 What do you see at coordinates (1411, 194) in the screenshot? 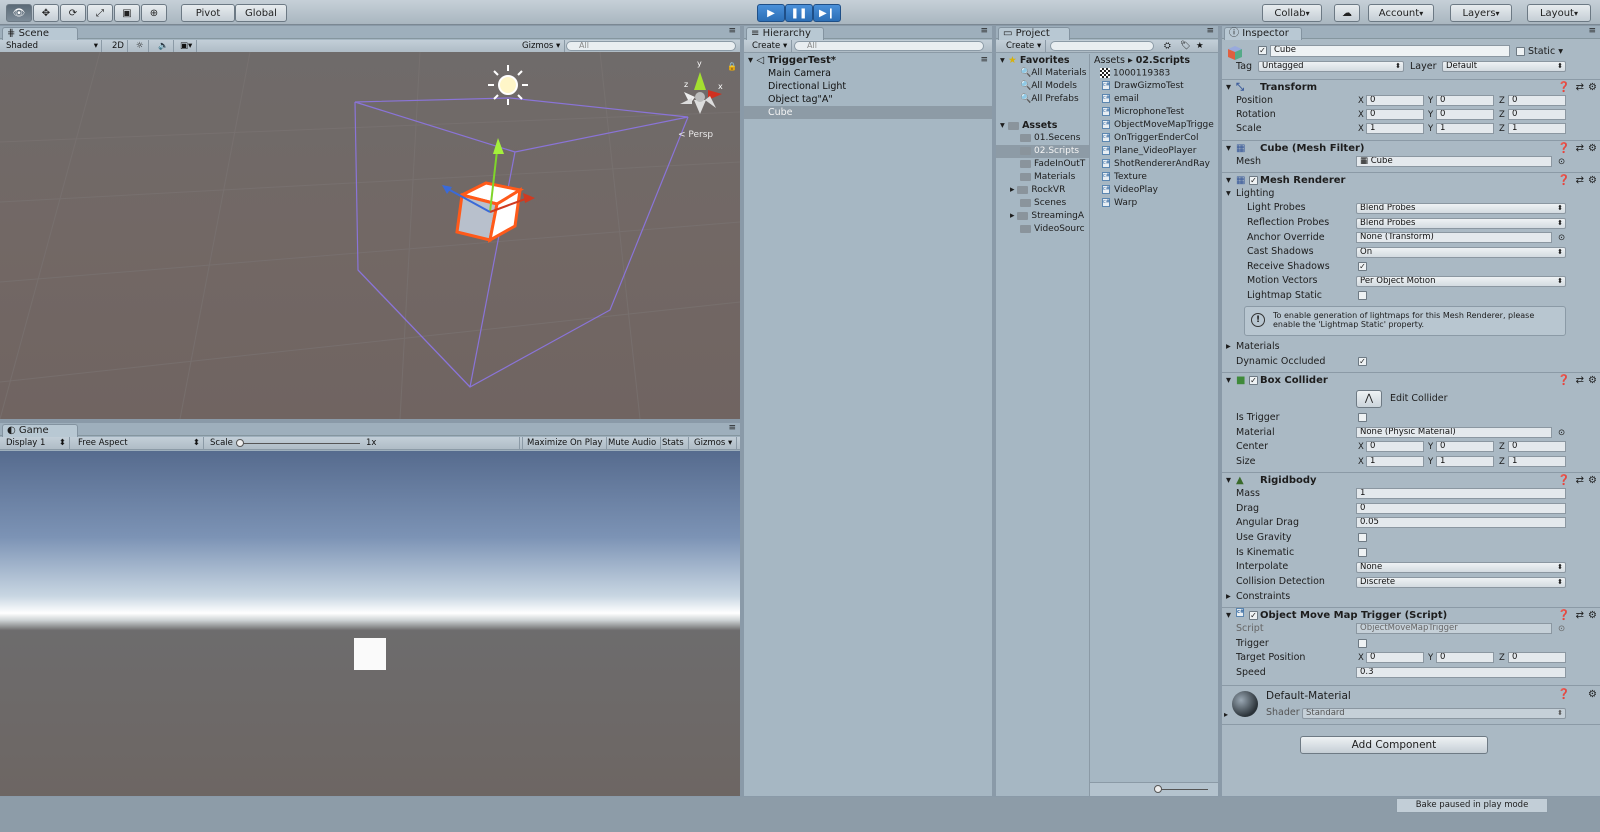
I see `lighting-foldout: ▾ Lighting` at bounding box center [1411, 194].